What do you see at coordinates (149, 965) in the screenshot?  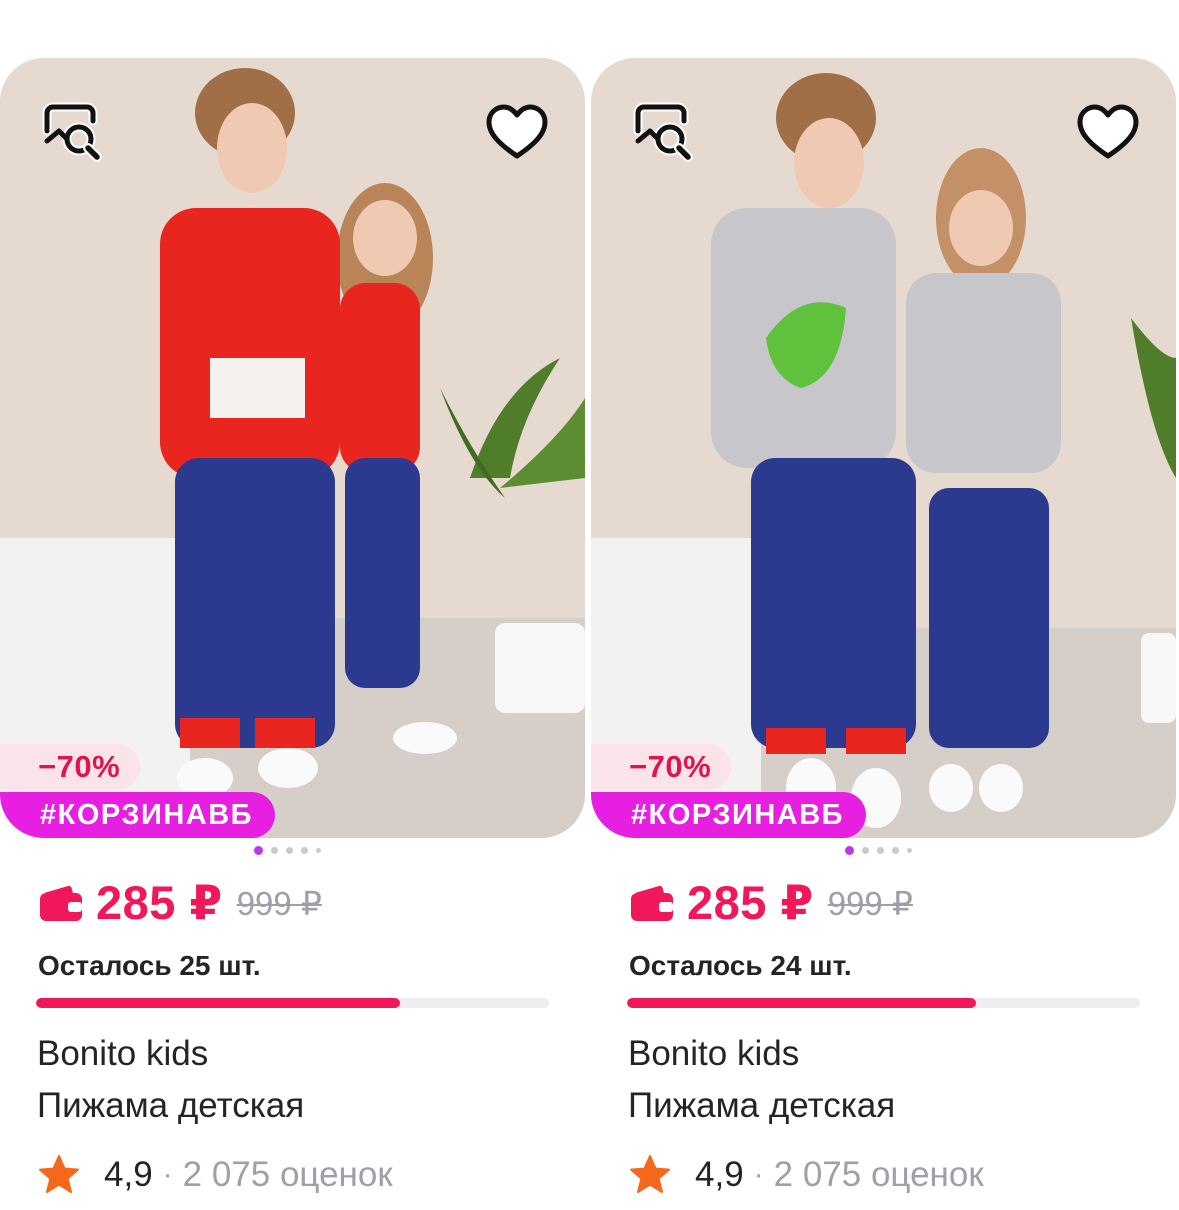 I see `stock-remaining: Осталось 25 шт.` at bounding box center [149, 965].